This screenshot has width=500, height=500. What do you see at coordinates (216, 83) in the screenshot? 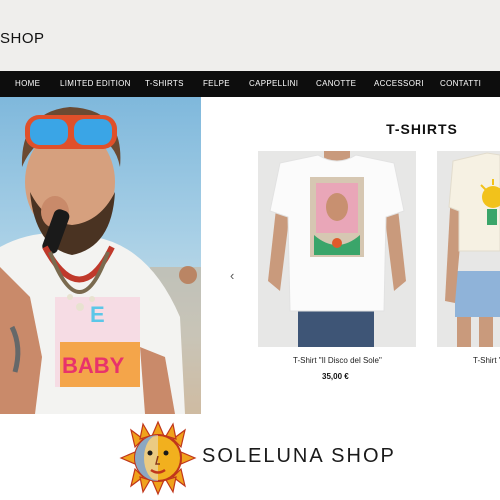
I see `nav-item-felpe: FELPE` at bounding box center [216, 83].